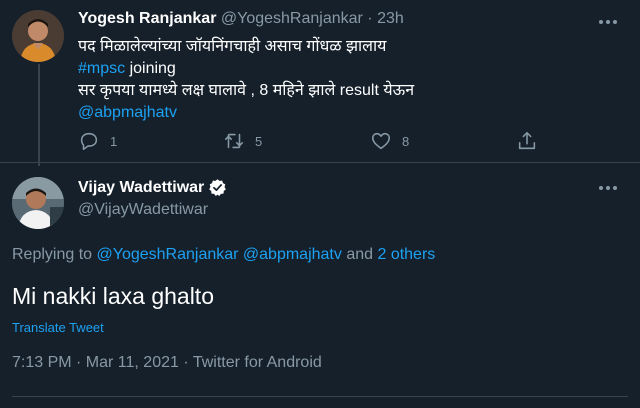  I want to click on author-name-row: Vijay Wadettiwar, so click(152, 187).